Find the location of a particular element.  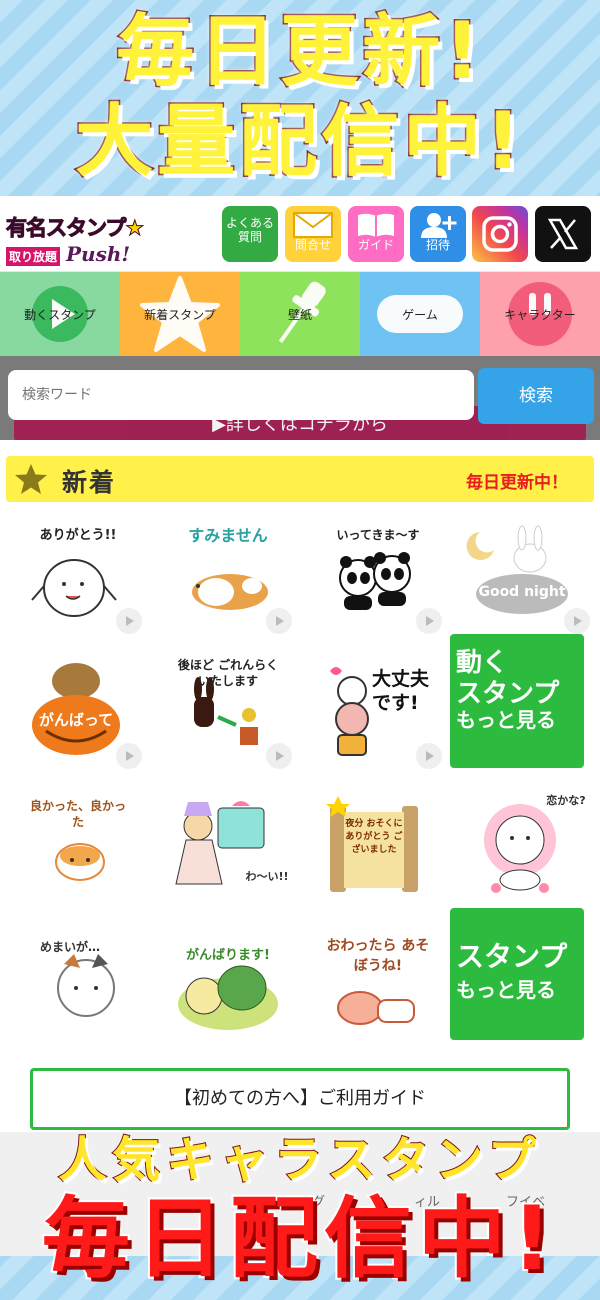

nav-wallpaper: 壁紙 is located at coordinates (300, 314).